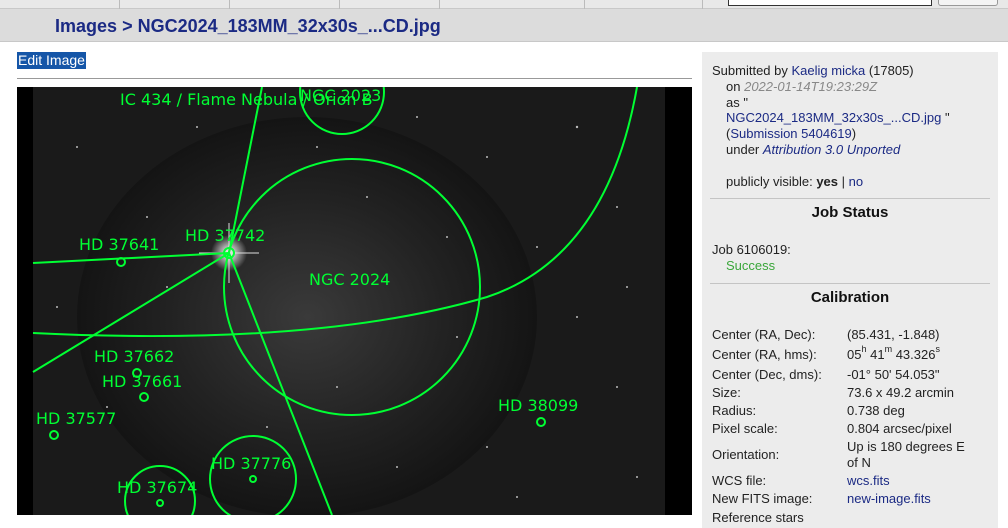  I want to click on size-value: 73.6 x 49.2 arcmin, so click(900, 392).